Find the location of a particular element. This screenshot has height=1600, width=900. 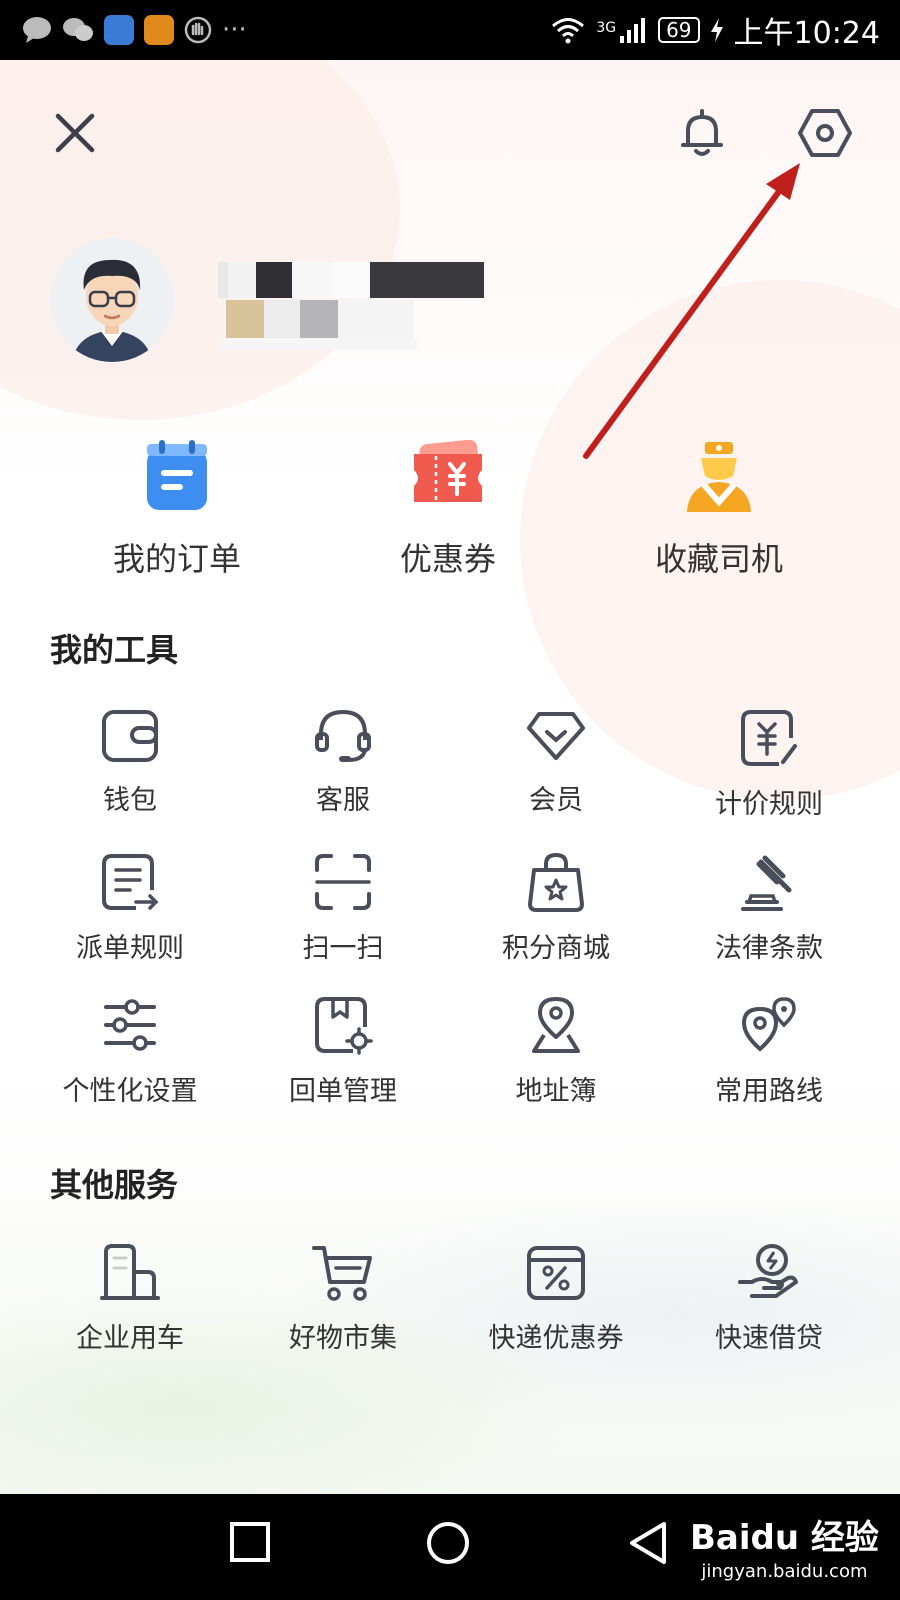

scan-icon is located at coordinates (343, 882).